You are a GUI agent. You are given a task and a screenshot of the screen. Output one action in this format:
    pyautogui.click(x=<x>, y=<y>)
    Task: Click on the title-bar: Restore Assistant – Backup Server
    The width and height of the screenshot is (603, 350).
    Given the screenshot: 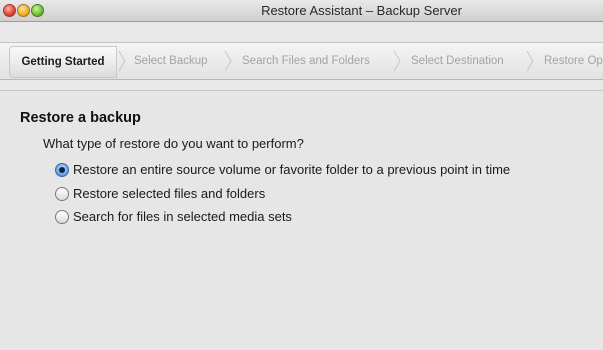 What is the action you would take?
    pyautogui.click(x=301, y=11)
    